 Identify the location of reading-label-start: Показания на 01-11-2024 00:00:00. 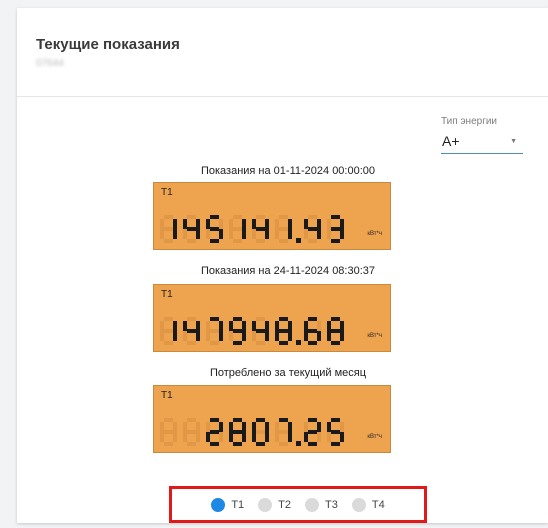
(288, 171).